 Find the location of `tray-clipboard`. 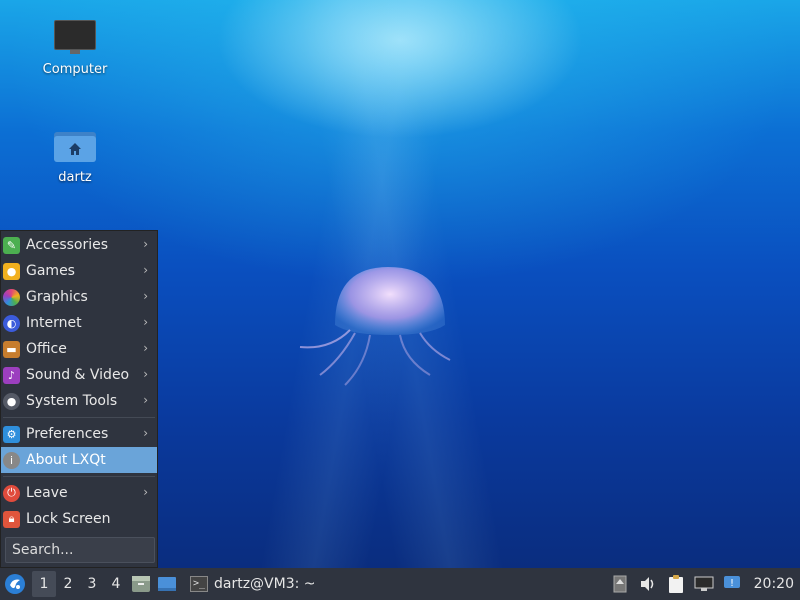

tray-clipboard is located at coordinates (676, 584).